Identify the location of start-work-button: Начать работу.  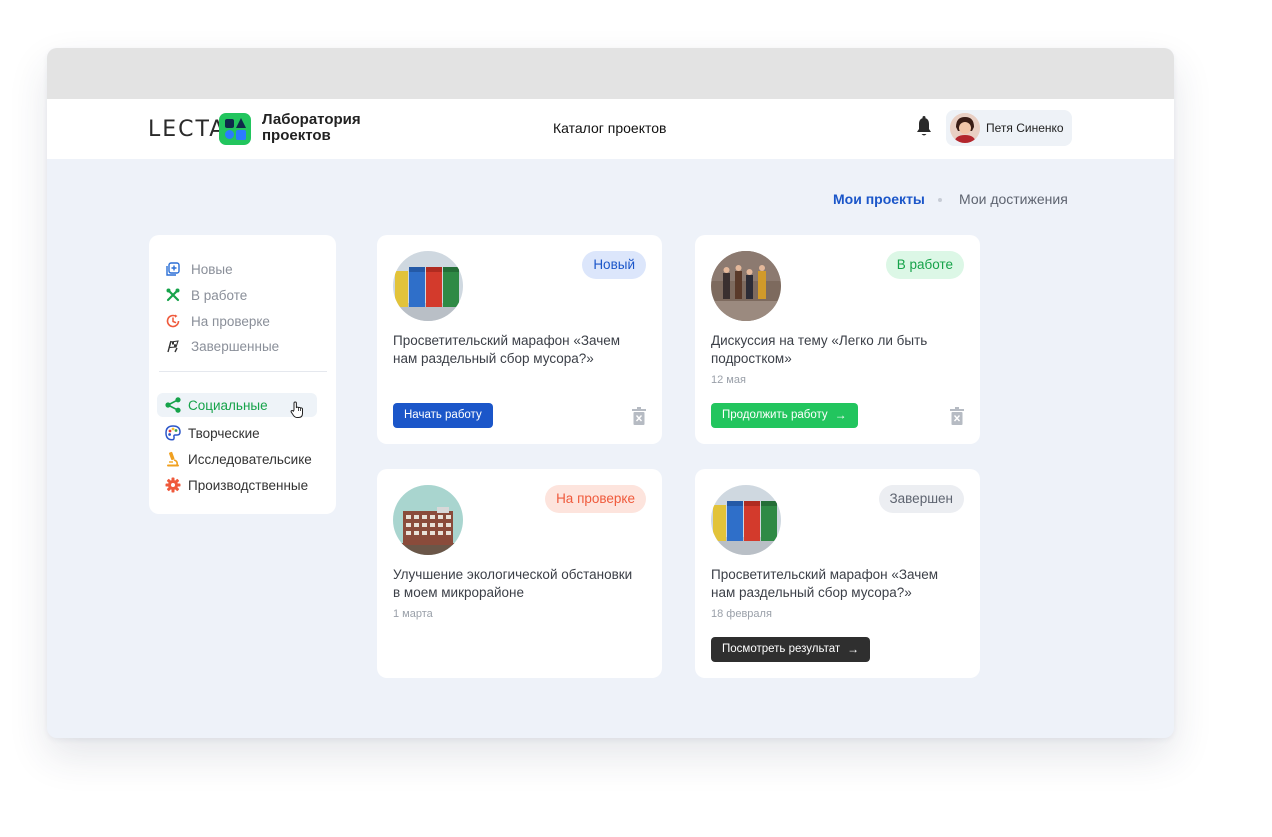
(443, 415).